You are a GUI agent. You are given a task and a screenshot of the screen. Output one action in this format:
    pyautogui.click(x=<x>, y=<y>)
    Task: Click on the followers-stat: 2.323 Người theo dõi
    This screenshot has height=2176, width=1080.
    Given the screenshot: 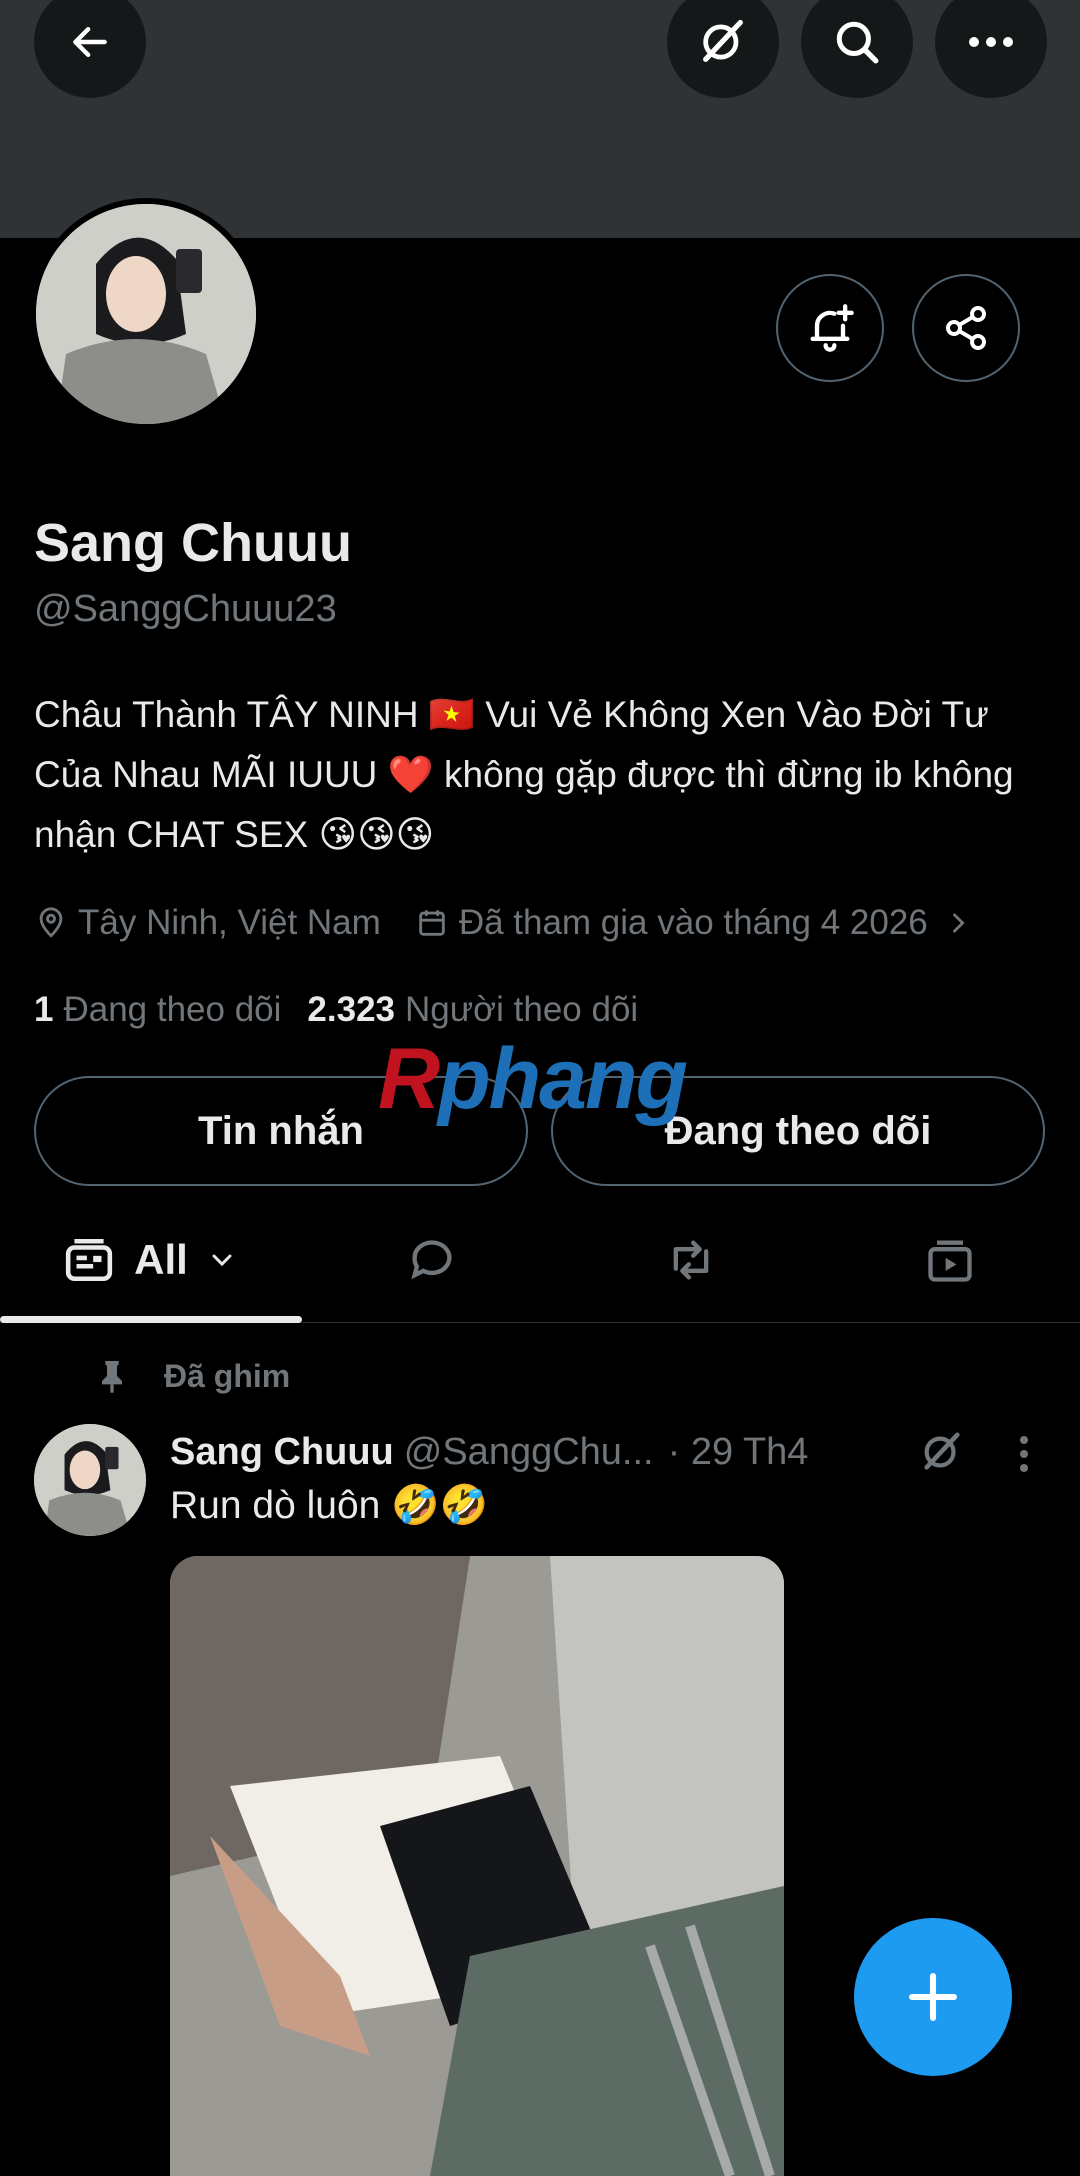 What is the action you would take?
    pyautogui.click(x=472, y=1010)
    